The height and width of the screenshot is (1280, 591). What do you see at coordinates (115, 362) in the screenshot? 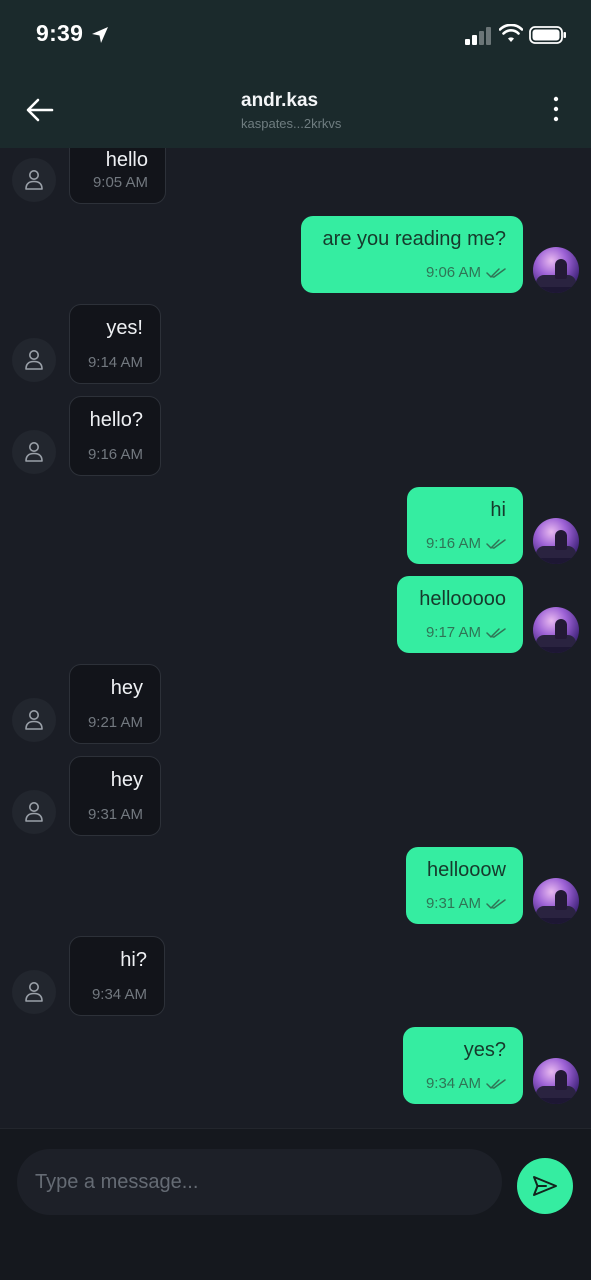
I see `message-time: 9:14 AM` at bounding box center [115, 362].